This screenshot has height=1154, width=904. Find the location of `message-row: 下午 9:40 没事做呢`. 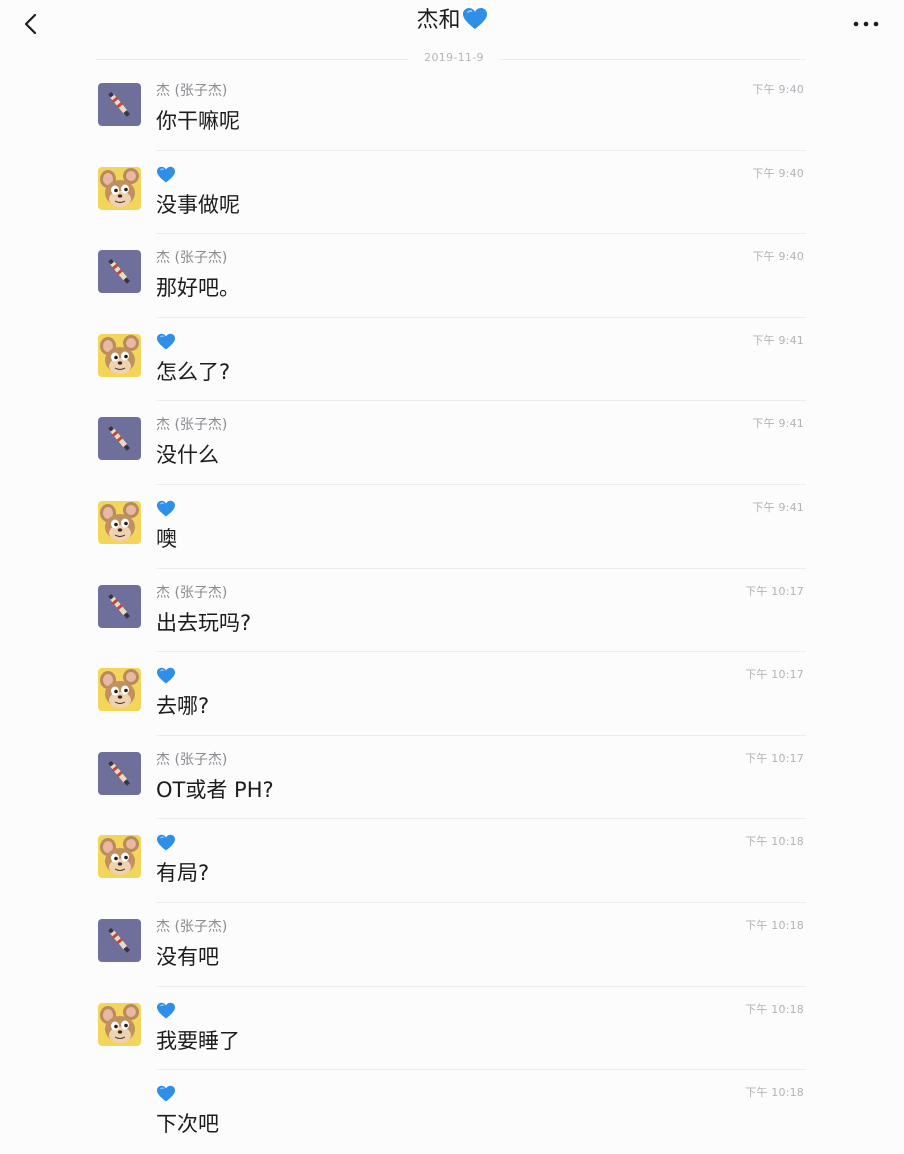

message-row: 下午 9:40 没事做呢 is located at coordinates (452, 193).